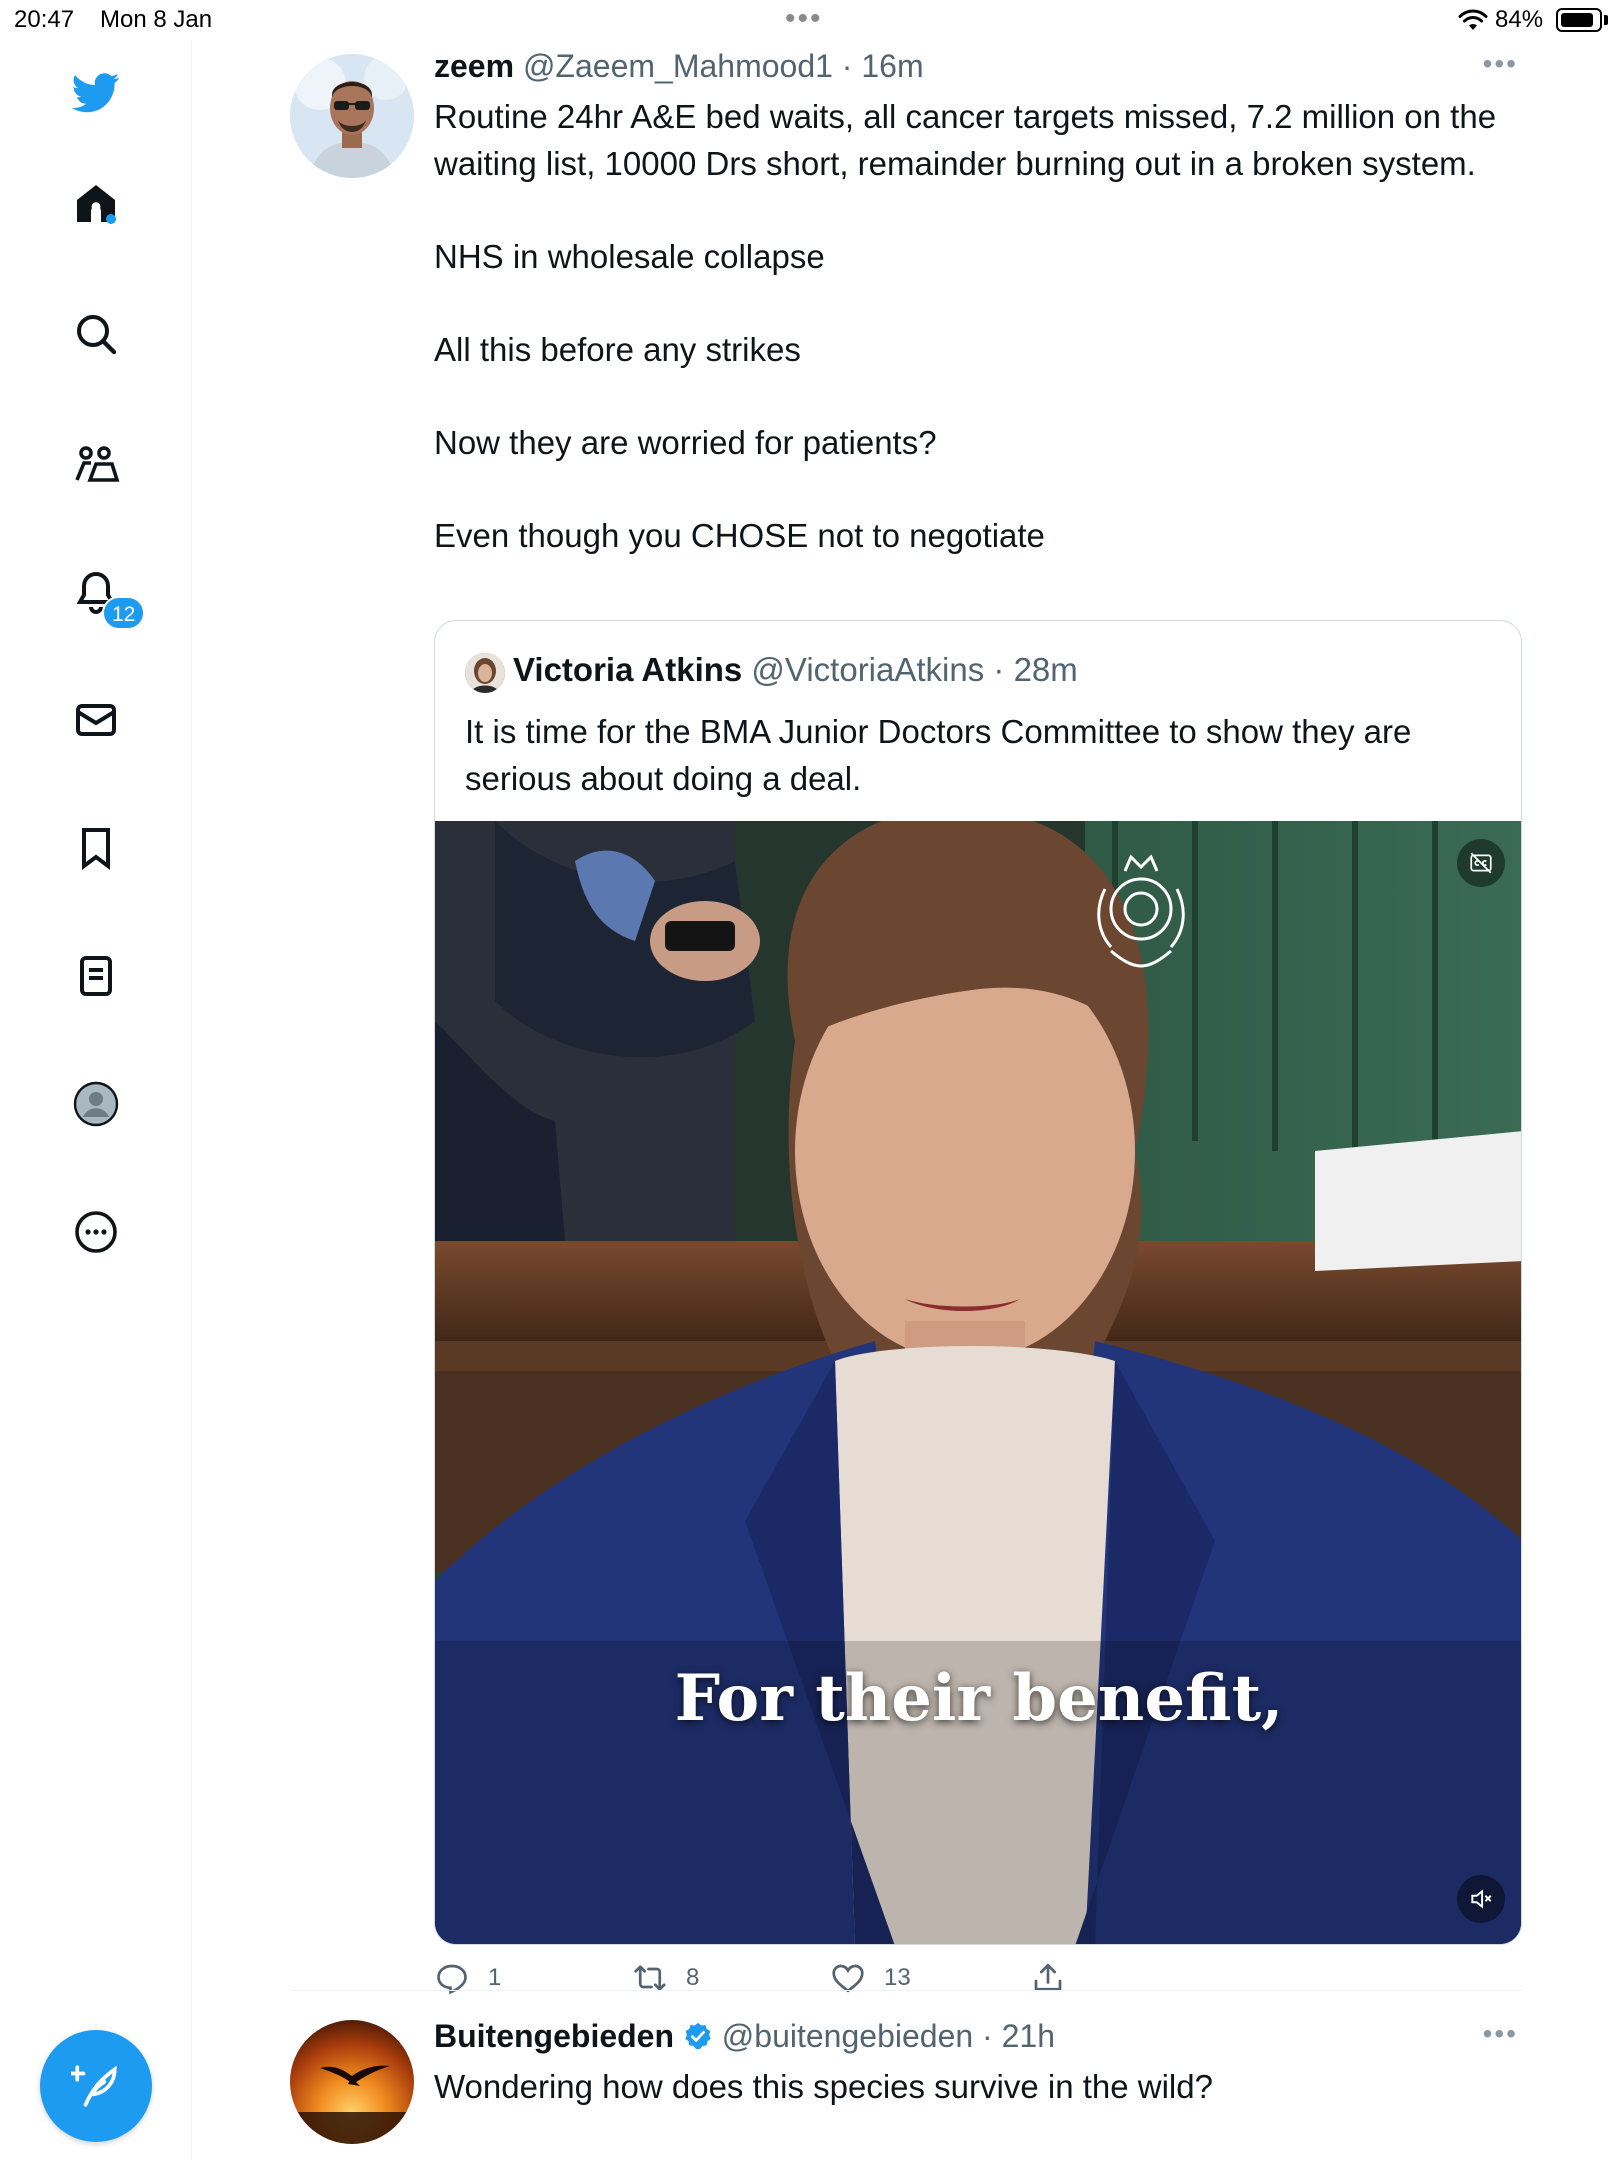 The width and height of the screenshot is (1620, 2160). I want to click on home-unread-dot, so click(111, 219).